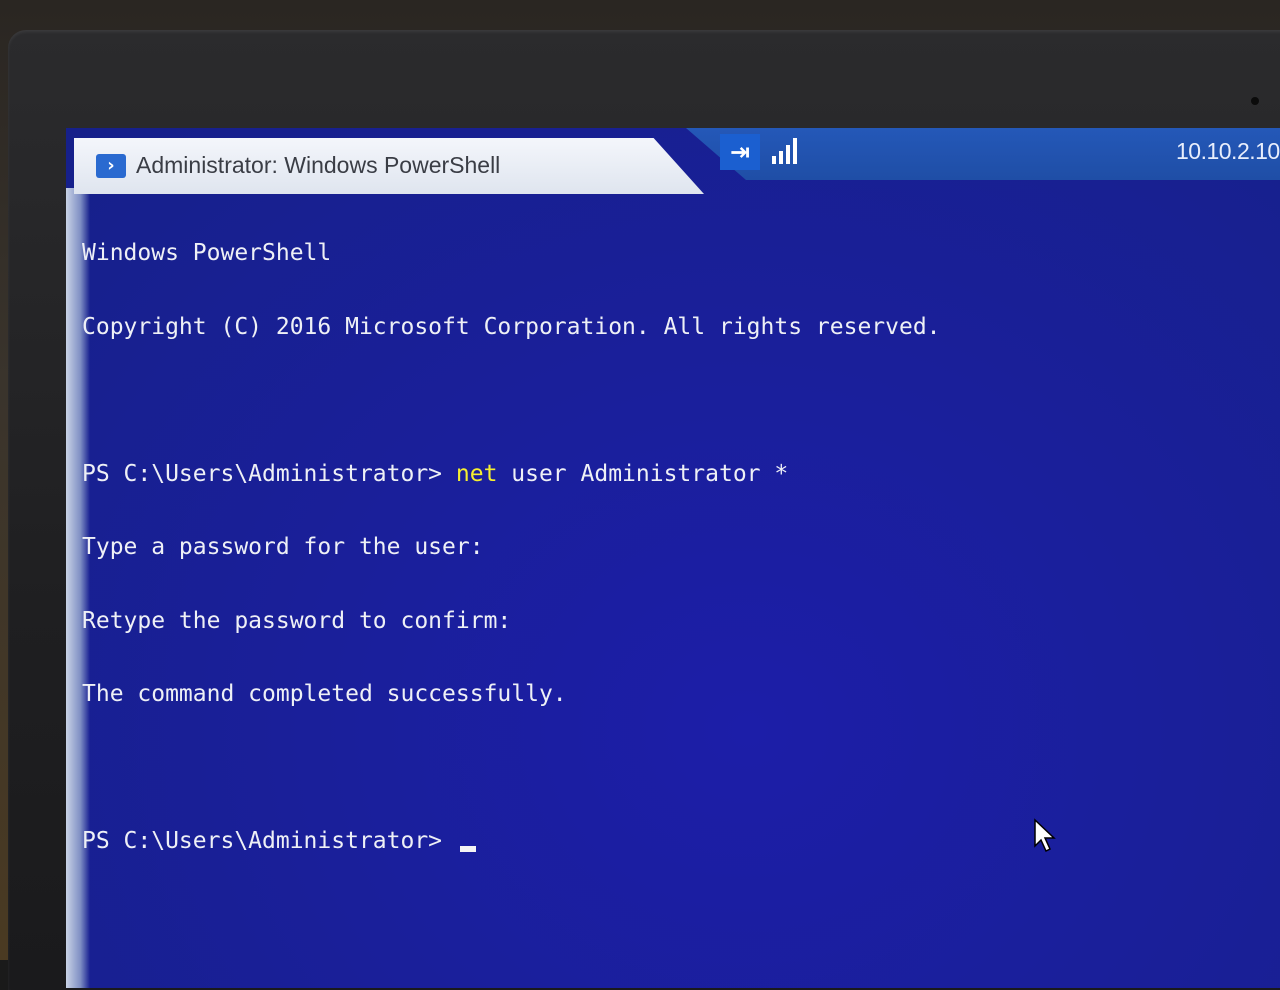 Image resolution: width=1280 pixels, height=990 pixels. What do you see at coordinates (1228, 151) in the screenshot?
I see `rdp-host-address: 10.10.2.10` at bounding box center [1228, 151].